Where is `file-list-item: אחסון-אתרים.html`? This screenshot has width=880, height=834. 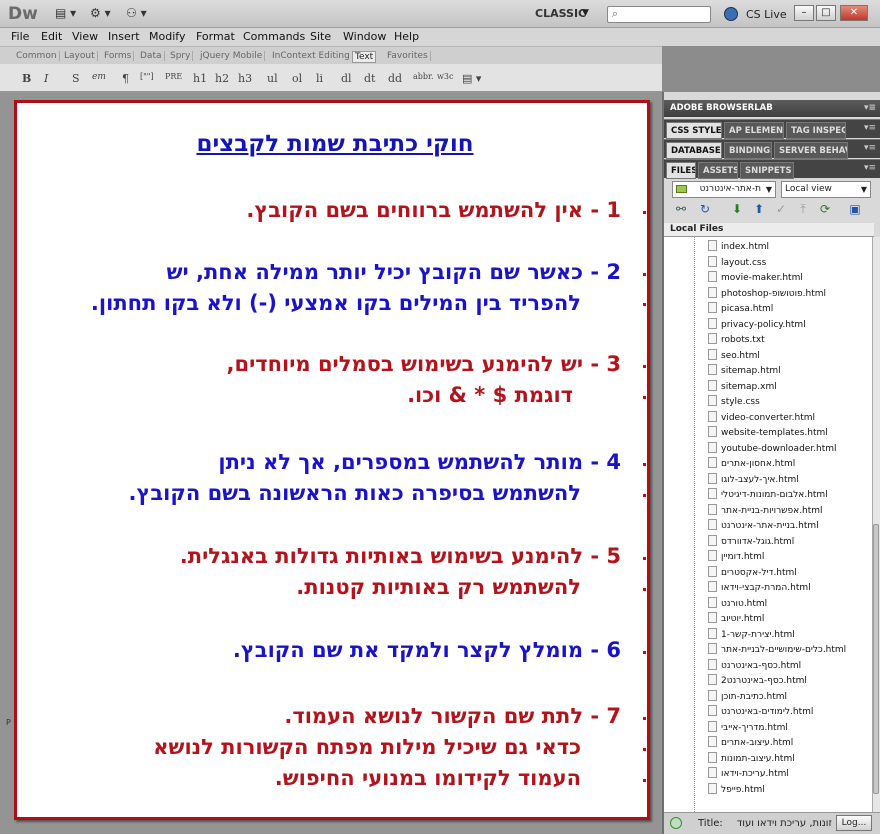 file-list-item: אחסון-אתרים.html is located at coordinates (751, 465).